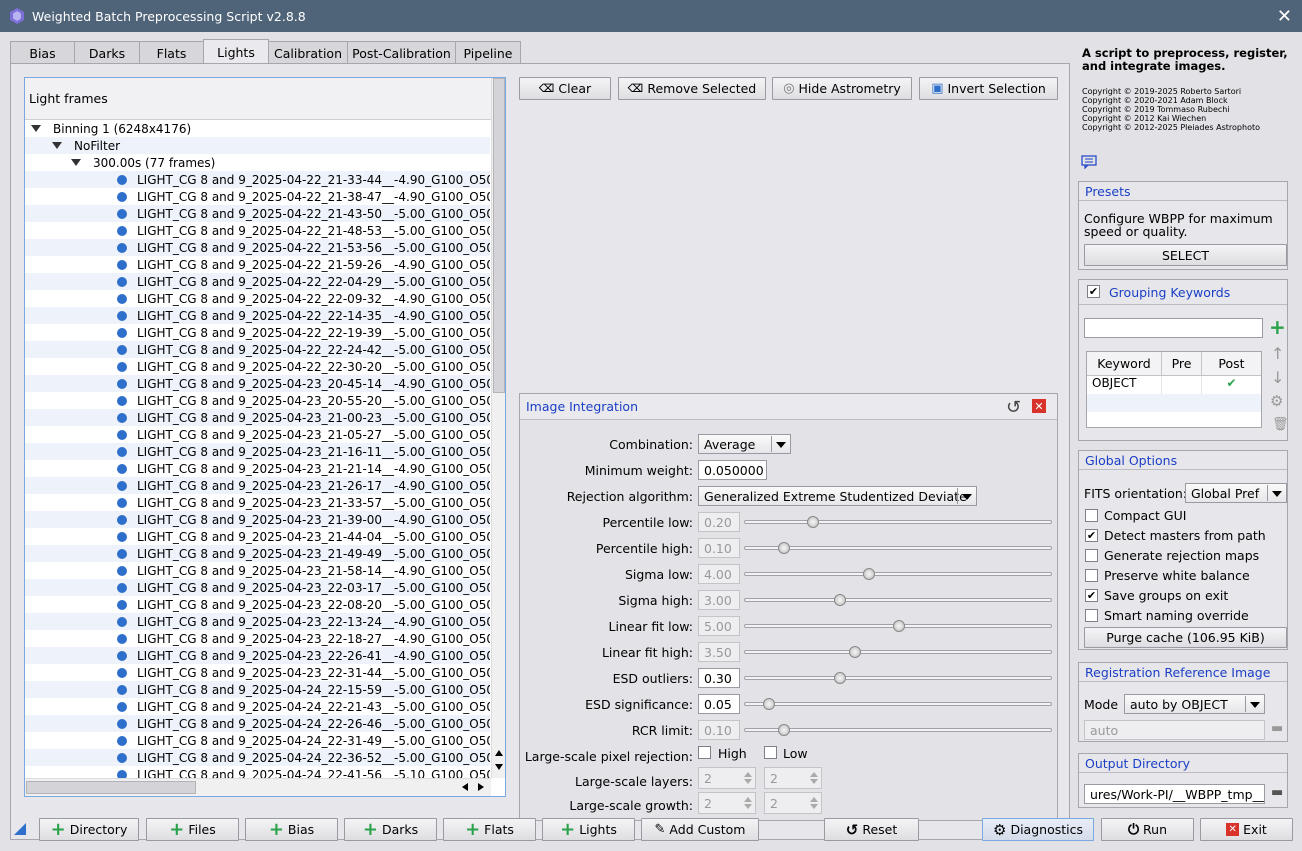  What do you see at coordinates (719, 626) in the screenshot?
I see `param-input: 5.00` at bounding box center [719, 626].